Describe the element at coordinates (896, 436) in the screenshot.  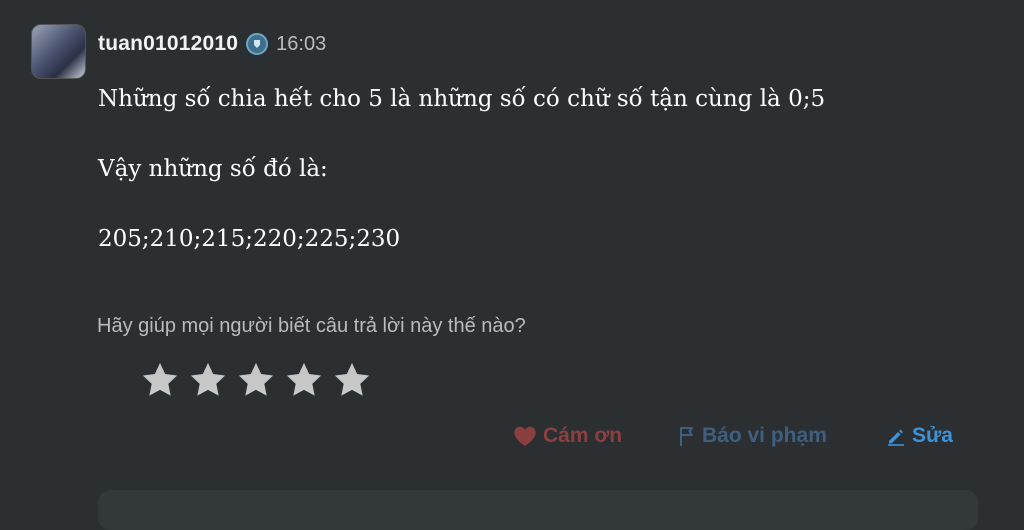
I see `pencil-icon` at that location.